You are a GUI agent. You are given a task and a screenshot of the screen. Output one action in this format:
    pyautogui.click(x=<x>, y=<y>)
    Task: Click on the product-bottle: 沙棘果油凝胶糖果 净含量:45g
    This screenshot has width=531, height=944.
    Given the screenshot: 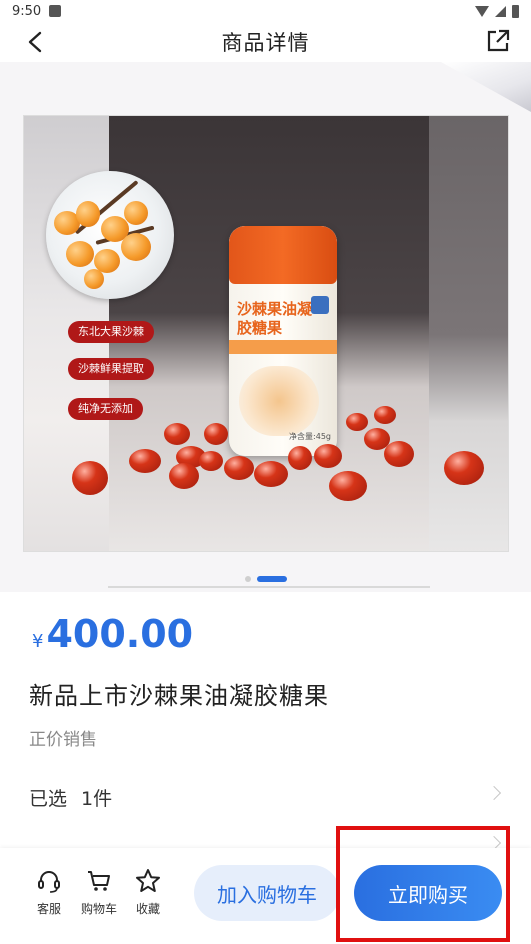 What is the action you would take?
    pyautogui.click(x=283, y=341)
    